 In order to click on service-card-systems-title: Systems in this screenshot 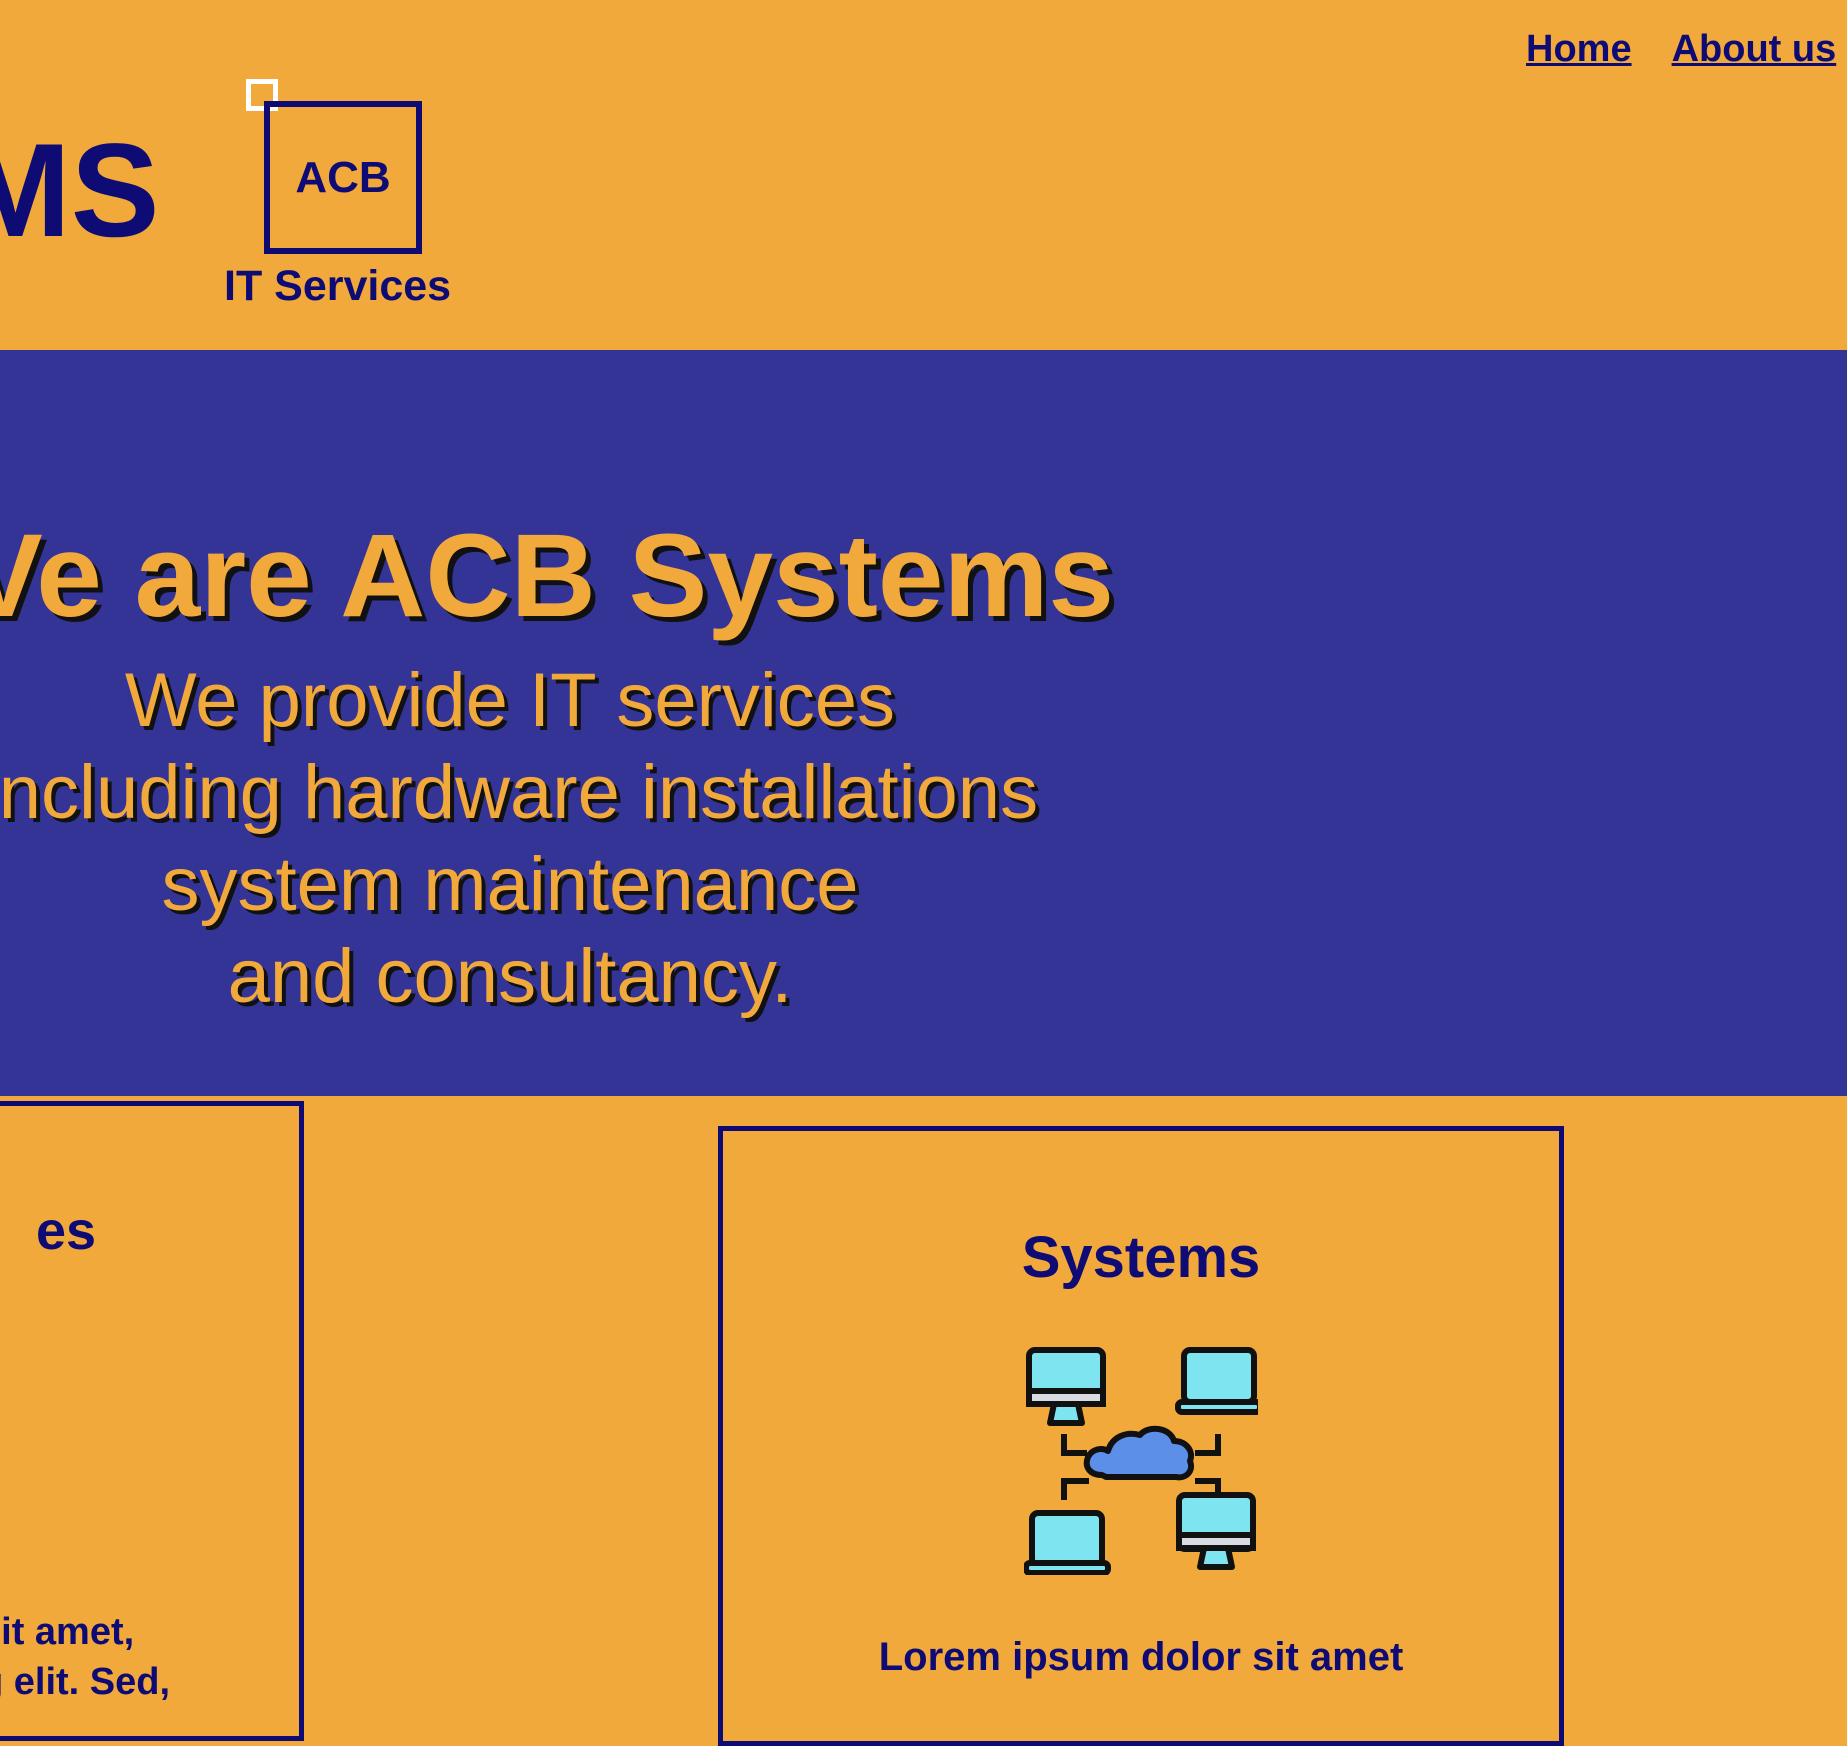, I will do `click(1141, 1257)`.